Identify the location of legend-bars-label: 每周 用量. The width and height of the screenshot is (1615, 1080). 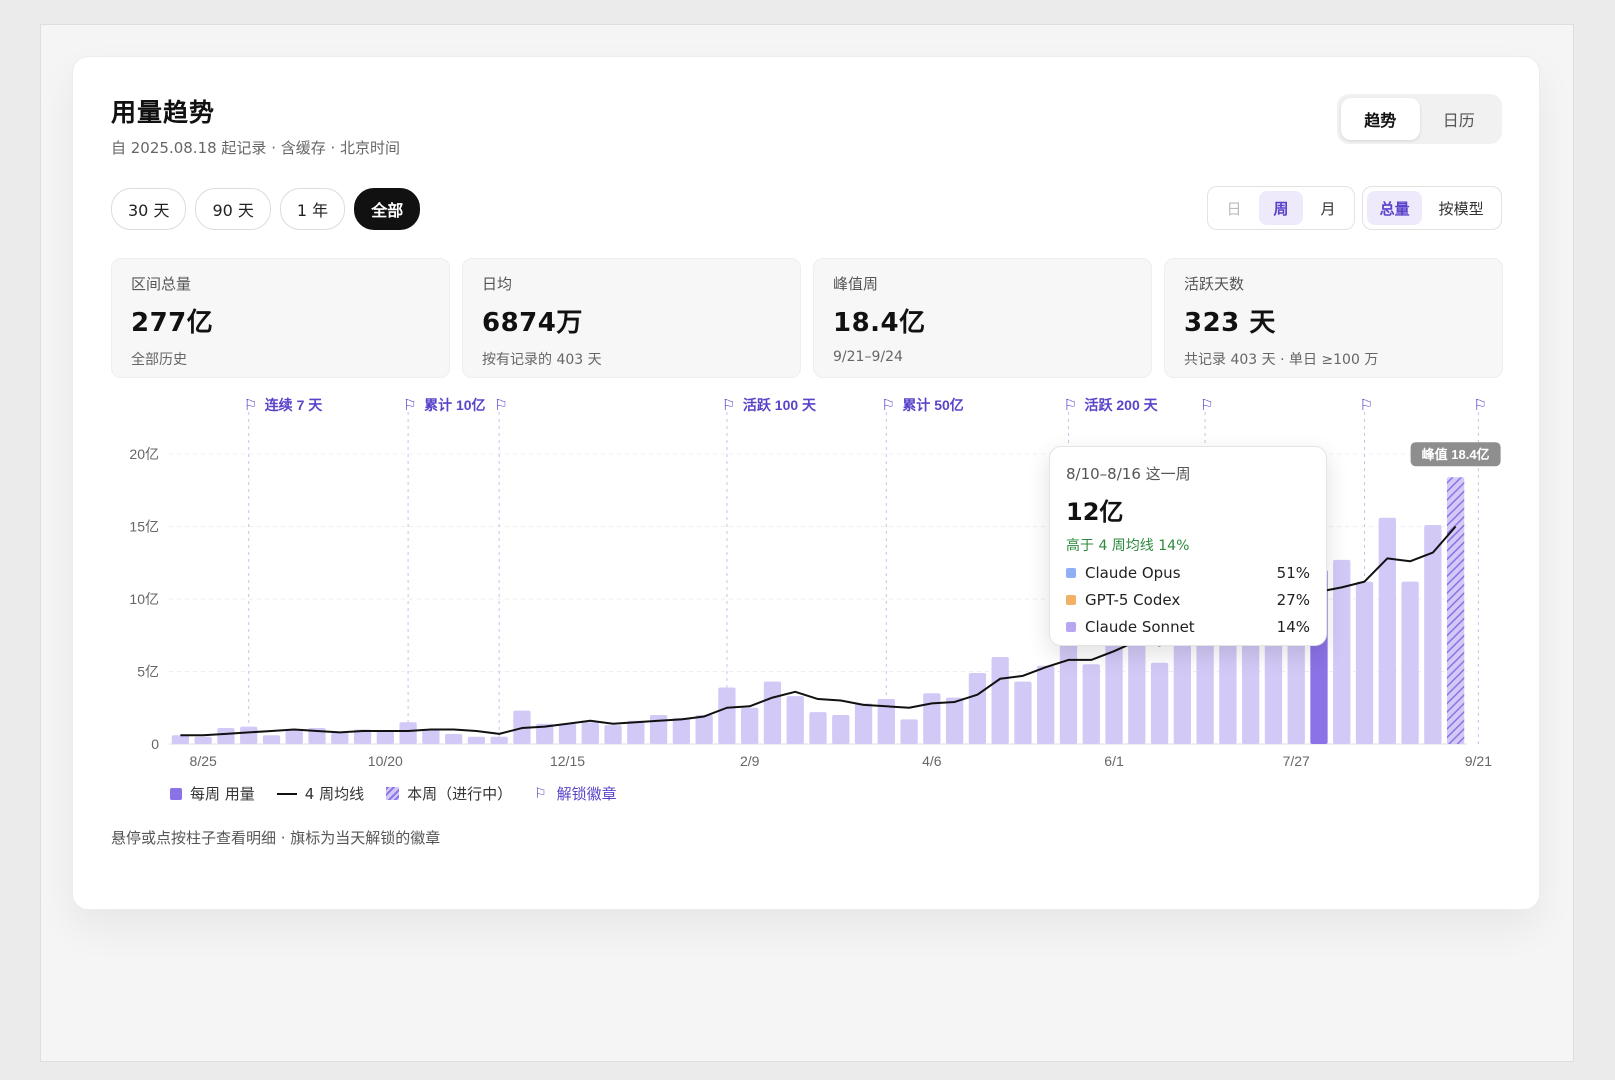
(222, 794).